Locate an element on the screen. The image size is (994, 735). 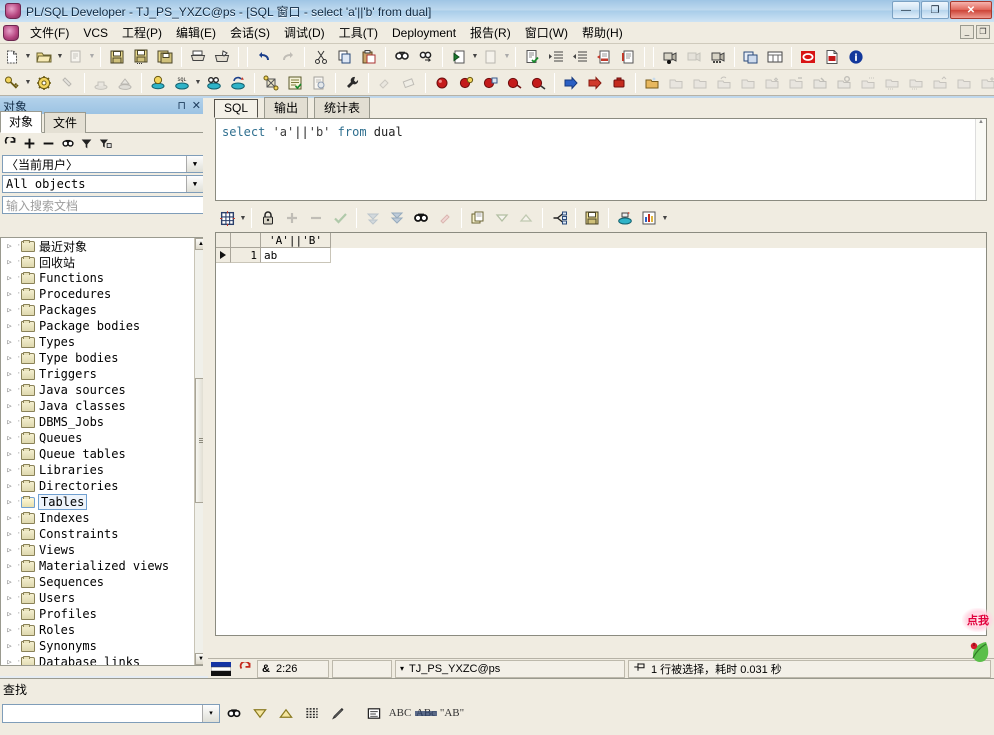
sql-editor: select 'a'||'b' from dual ▲ is located at coordinates (601, 159).